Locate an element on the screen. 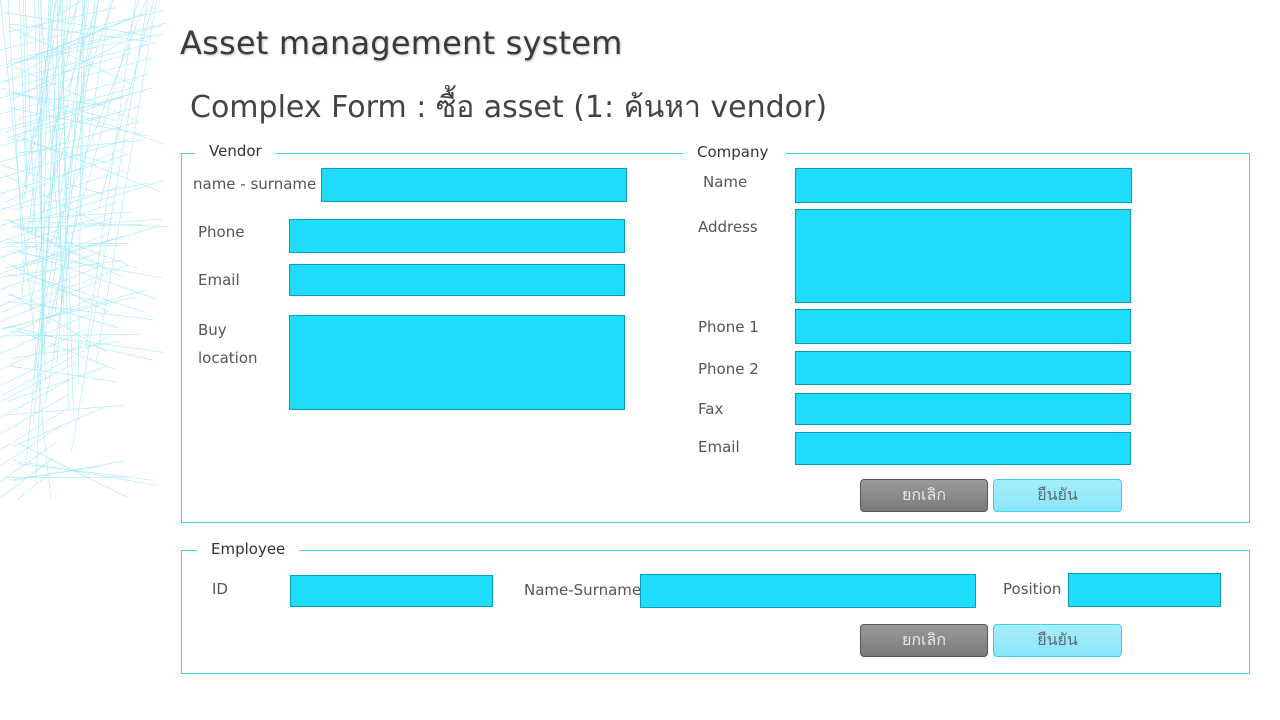  company-address-textarea is located at coordinates (963, 256).